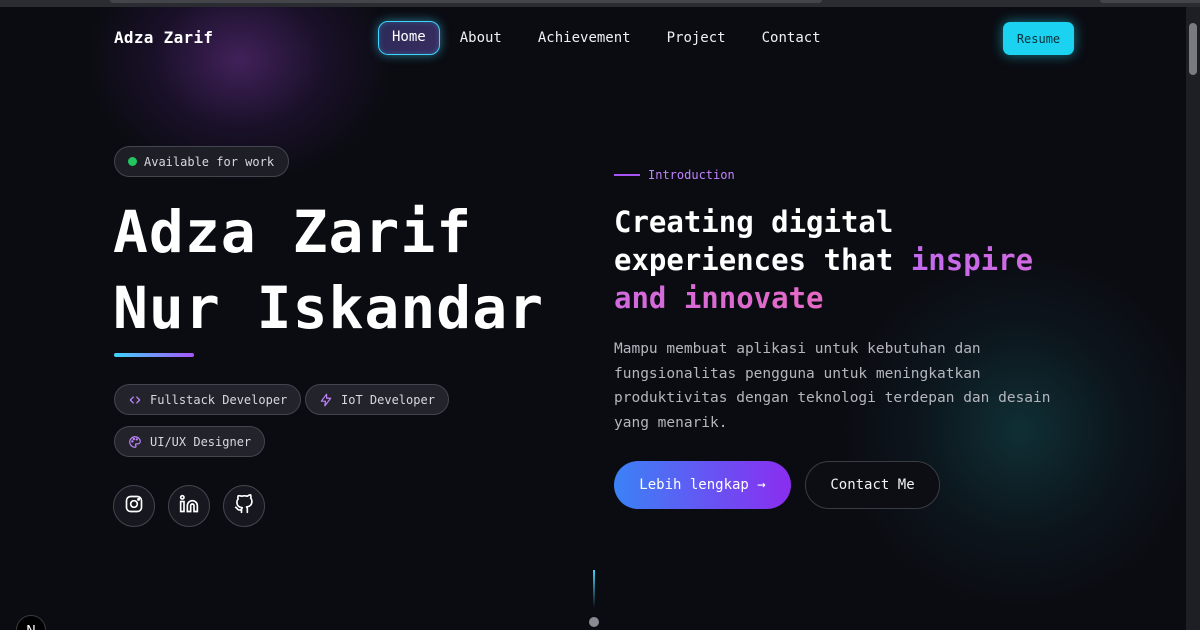  I want to click on intro-section-label: Introduction, so click(674, 175).